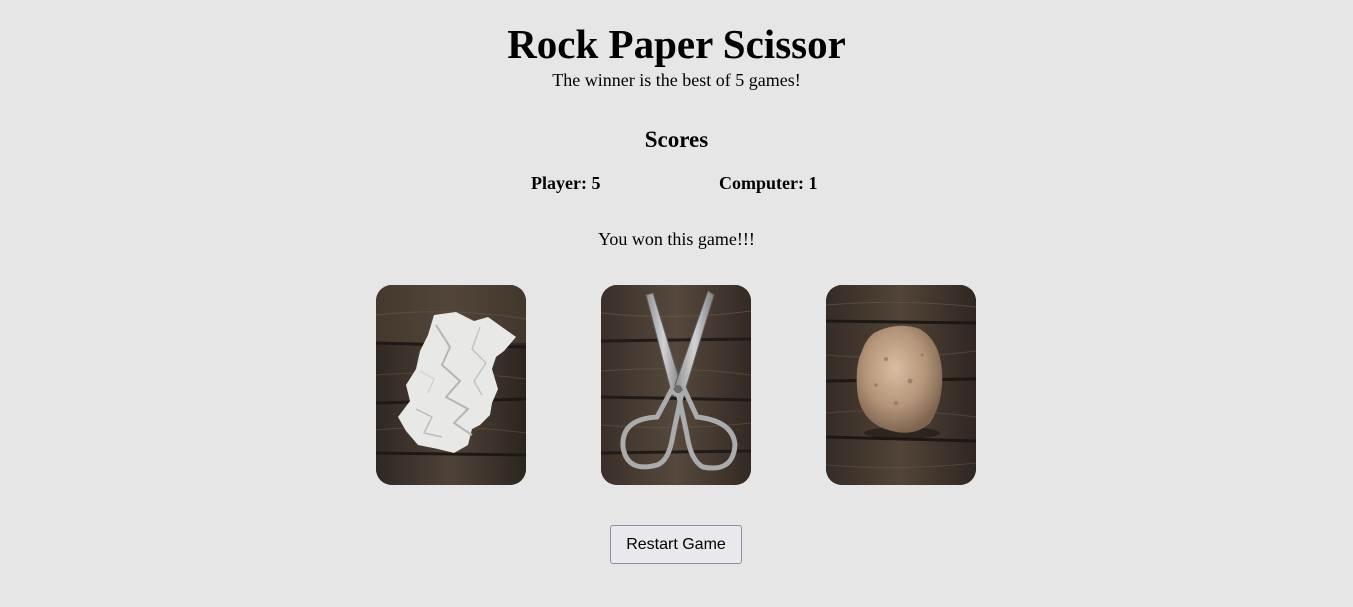 Image resolution: width=1353 pixels, height=607 pixels. I want to click on scissors-icon, so click(676, 385).